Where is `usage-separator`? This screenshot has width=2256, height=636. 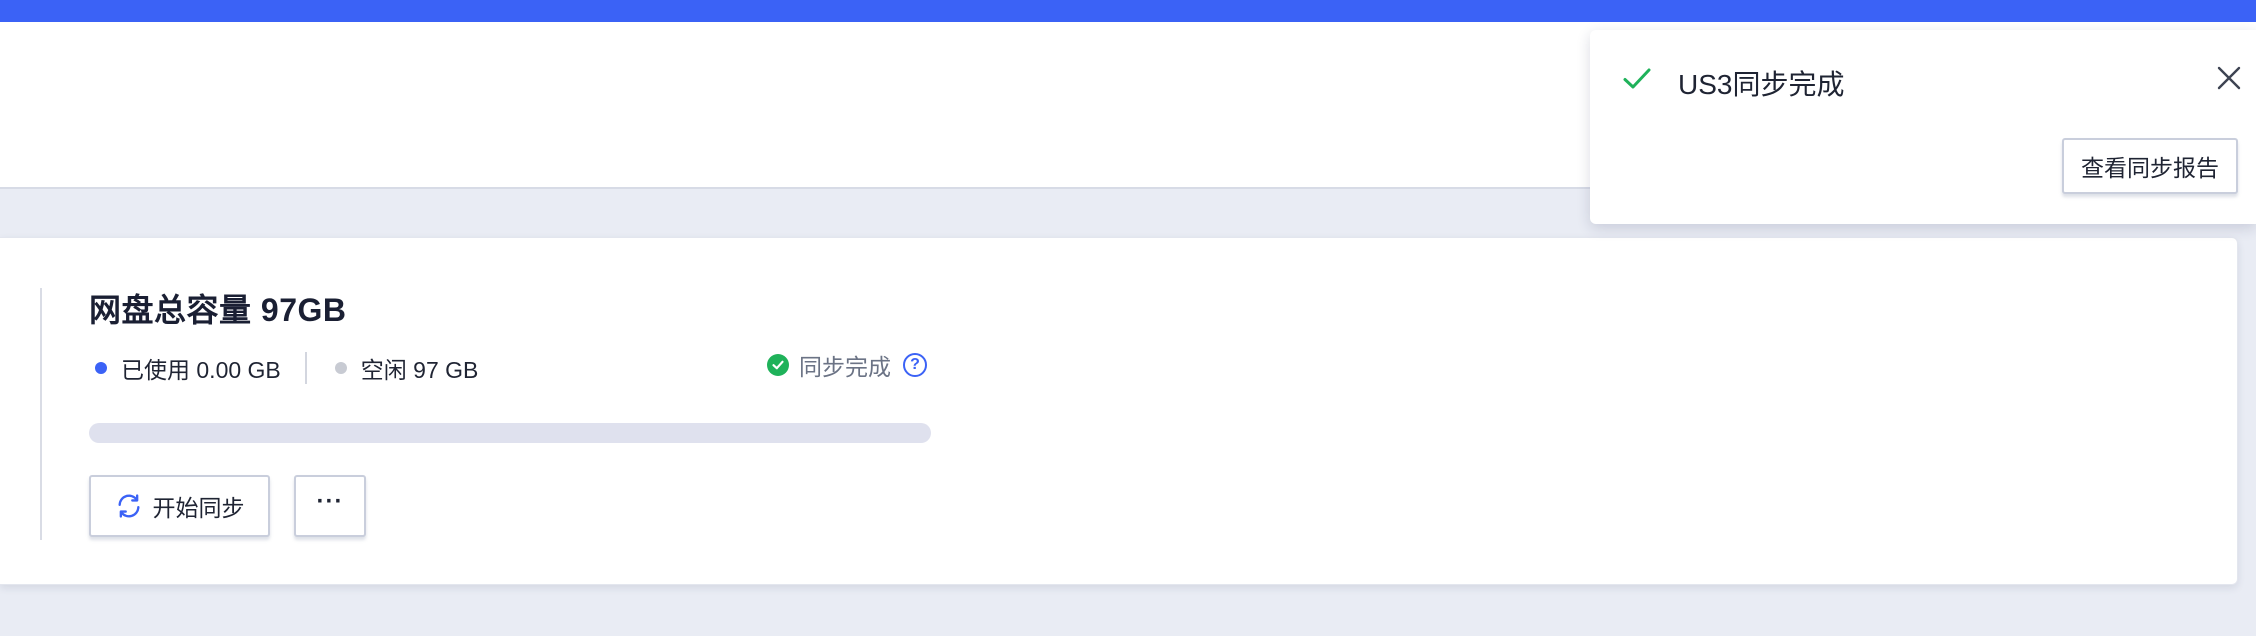 usage-separator is located at coordinates (305, 368).